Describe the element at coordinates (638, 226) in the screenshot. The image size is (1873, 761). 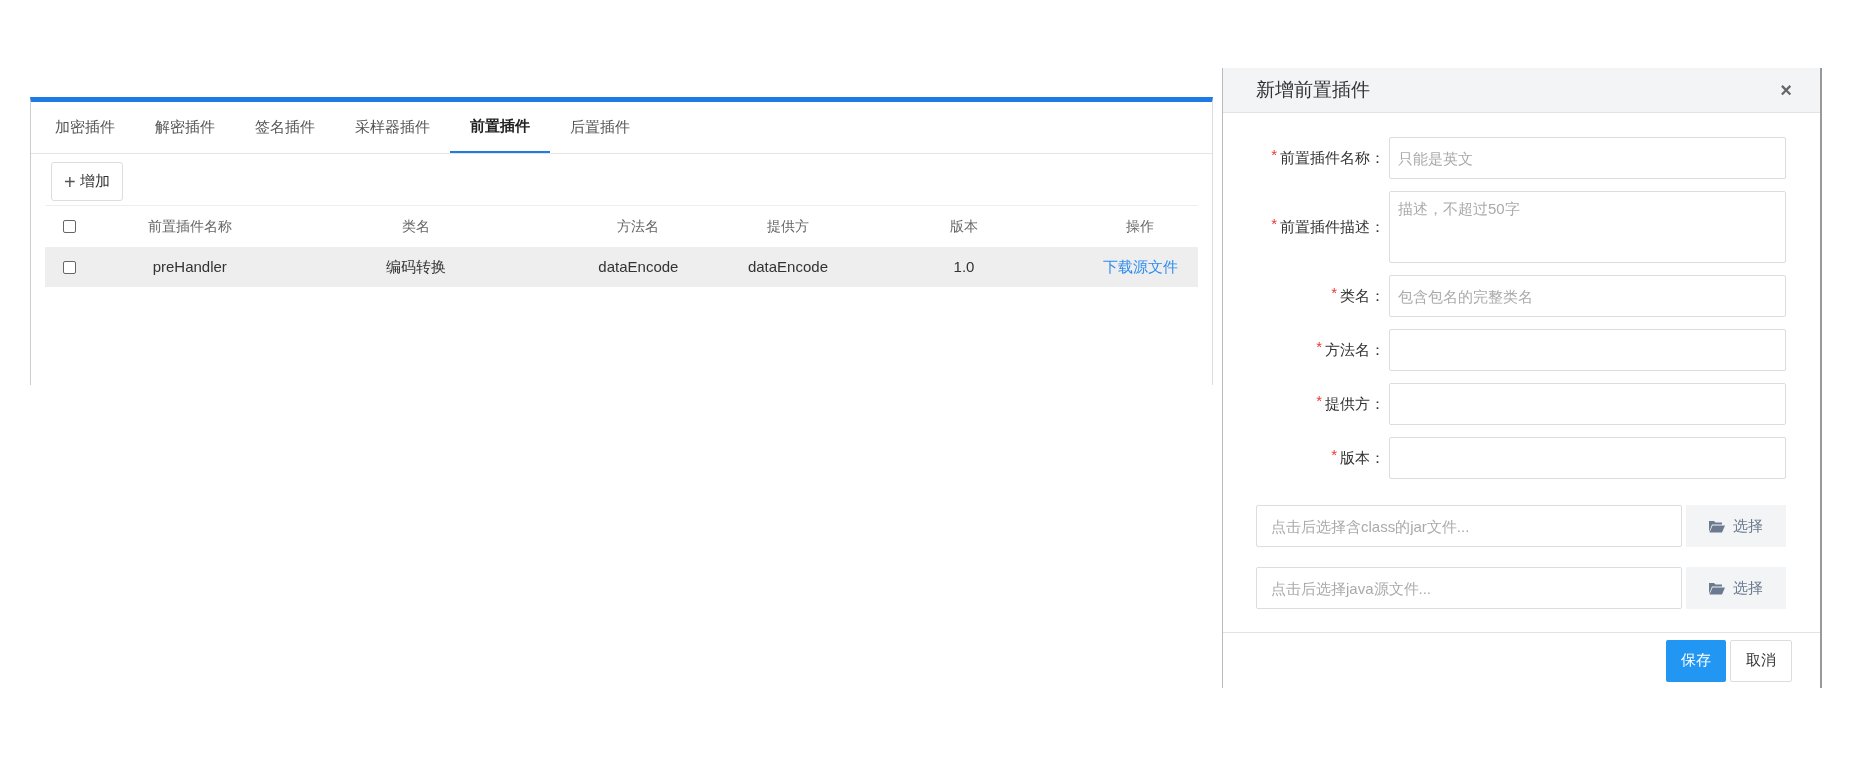
I see `column-header: 方法名` at that location.